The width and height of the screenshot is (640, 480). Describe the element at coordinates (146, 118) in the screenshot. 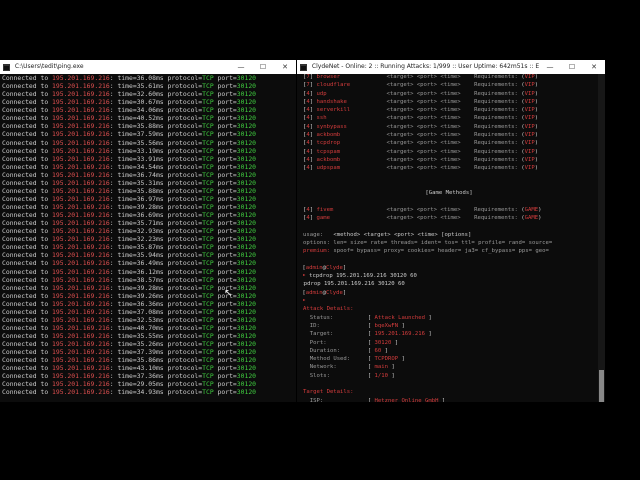

I see `ping-time: 40.52` at that location.